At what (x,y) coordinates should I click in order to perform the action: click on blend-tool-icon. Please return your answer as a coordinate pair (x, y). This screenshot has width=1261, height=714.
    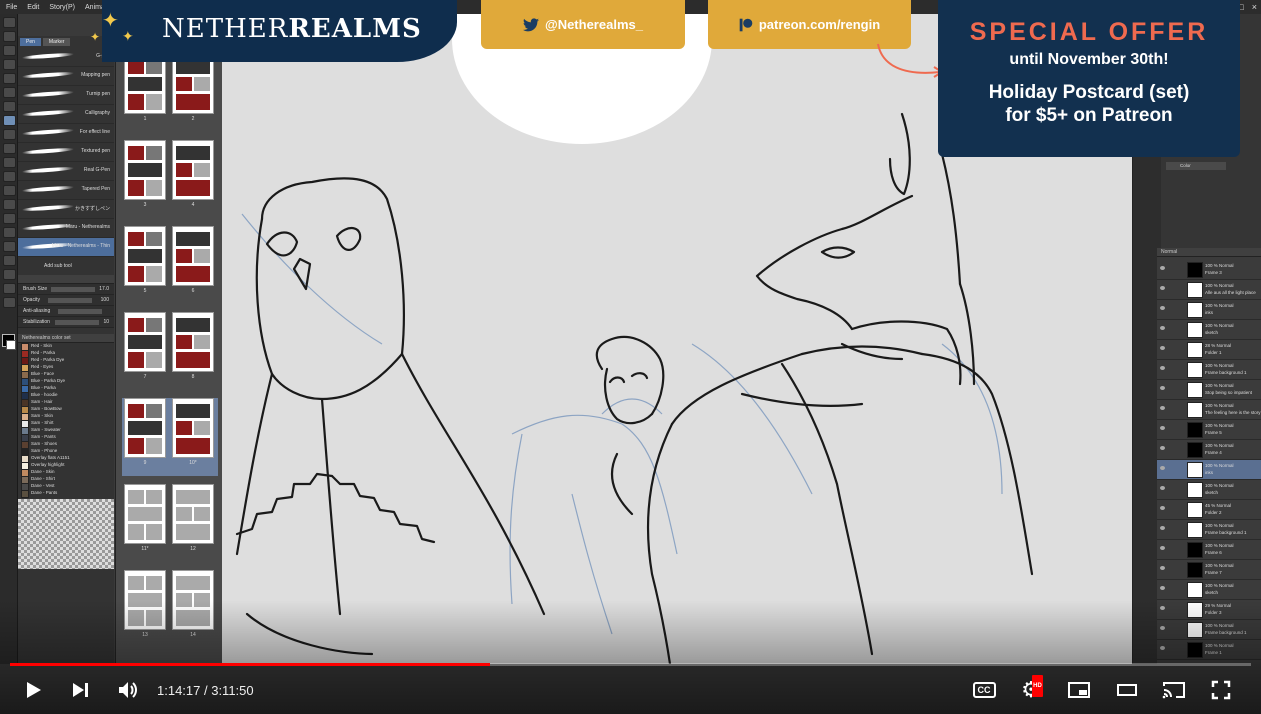
    Looking at the image, I should click on (9, 190).